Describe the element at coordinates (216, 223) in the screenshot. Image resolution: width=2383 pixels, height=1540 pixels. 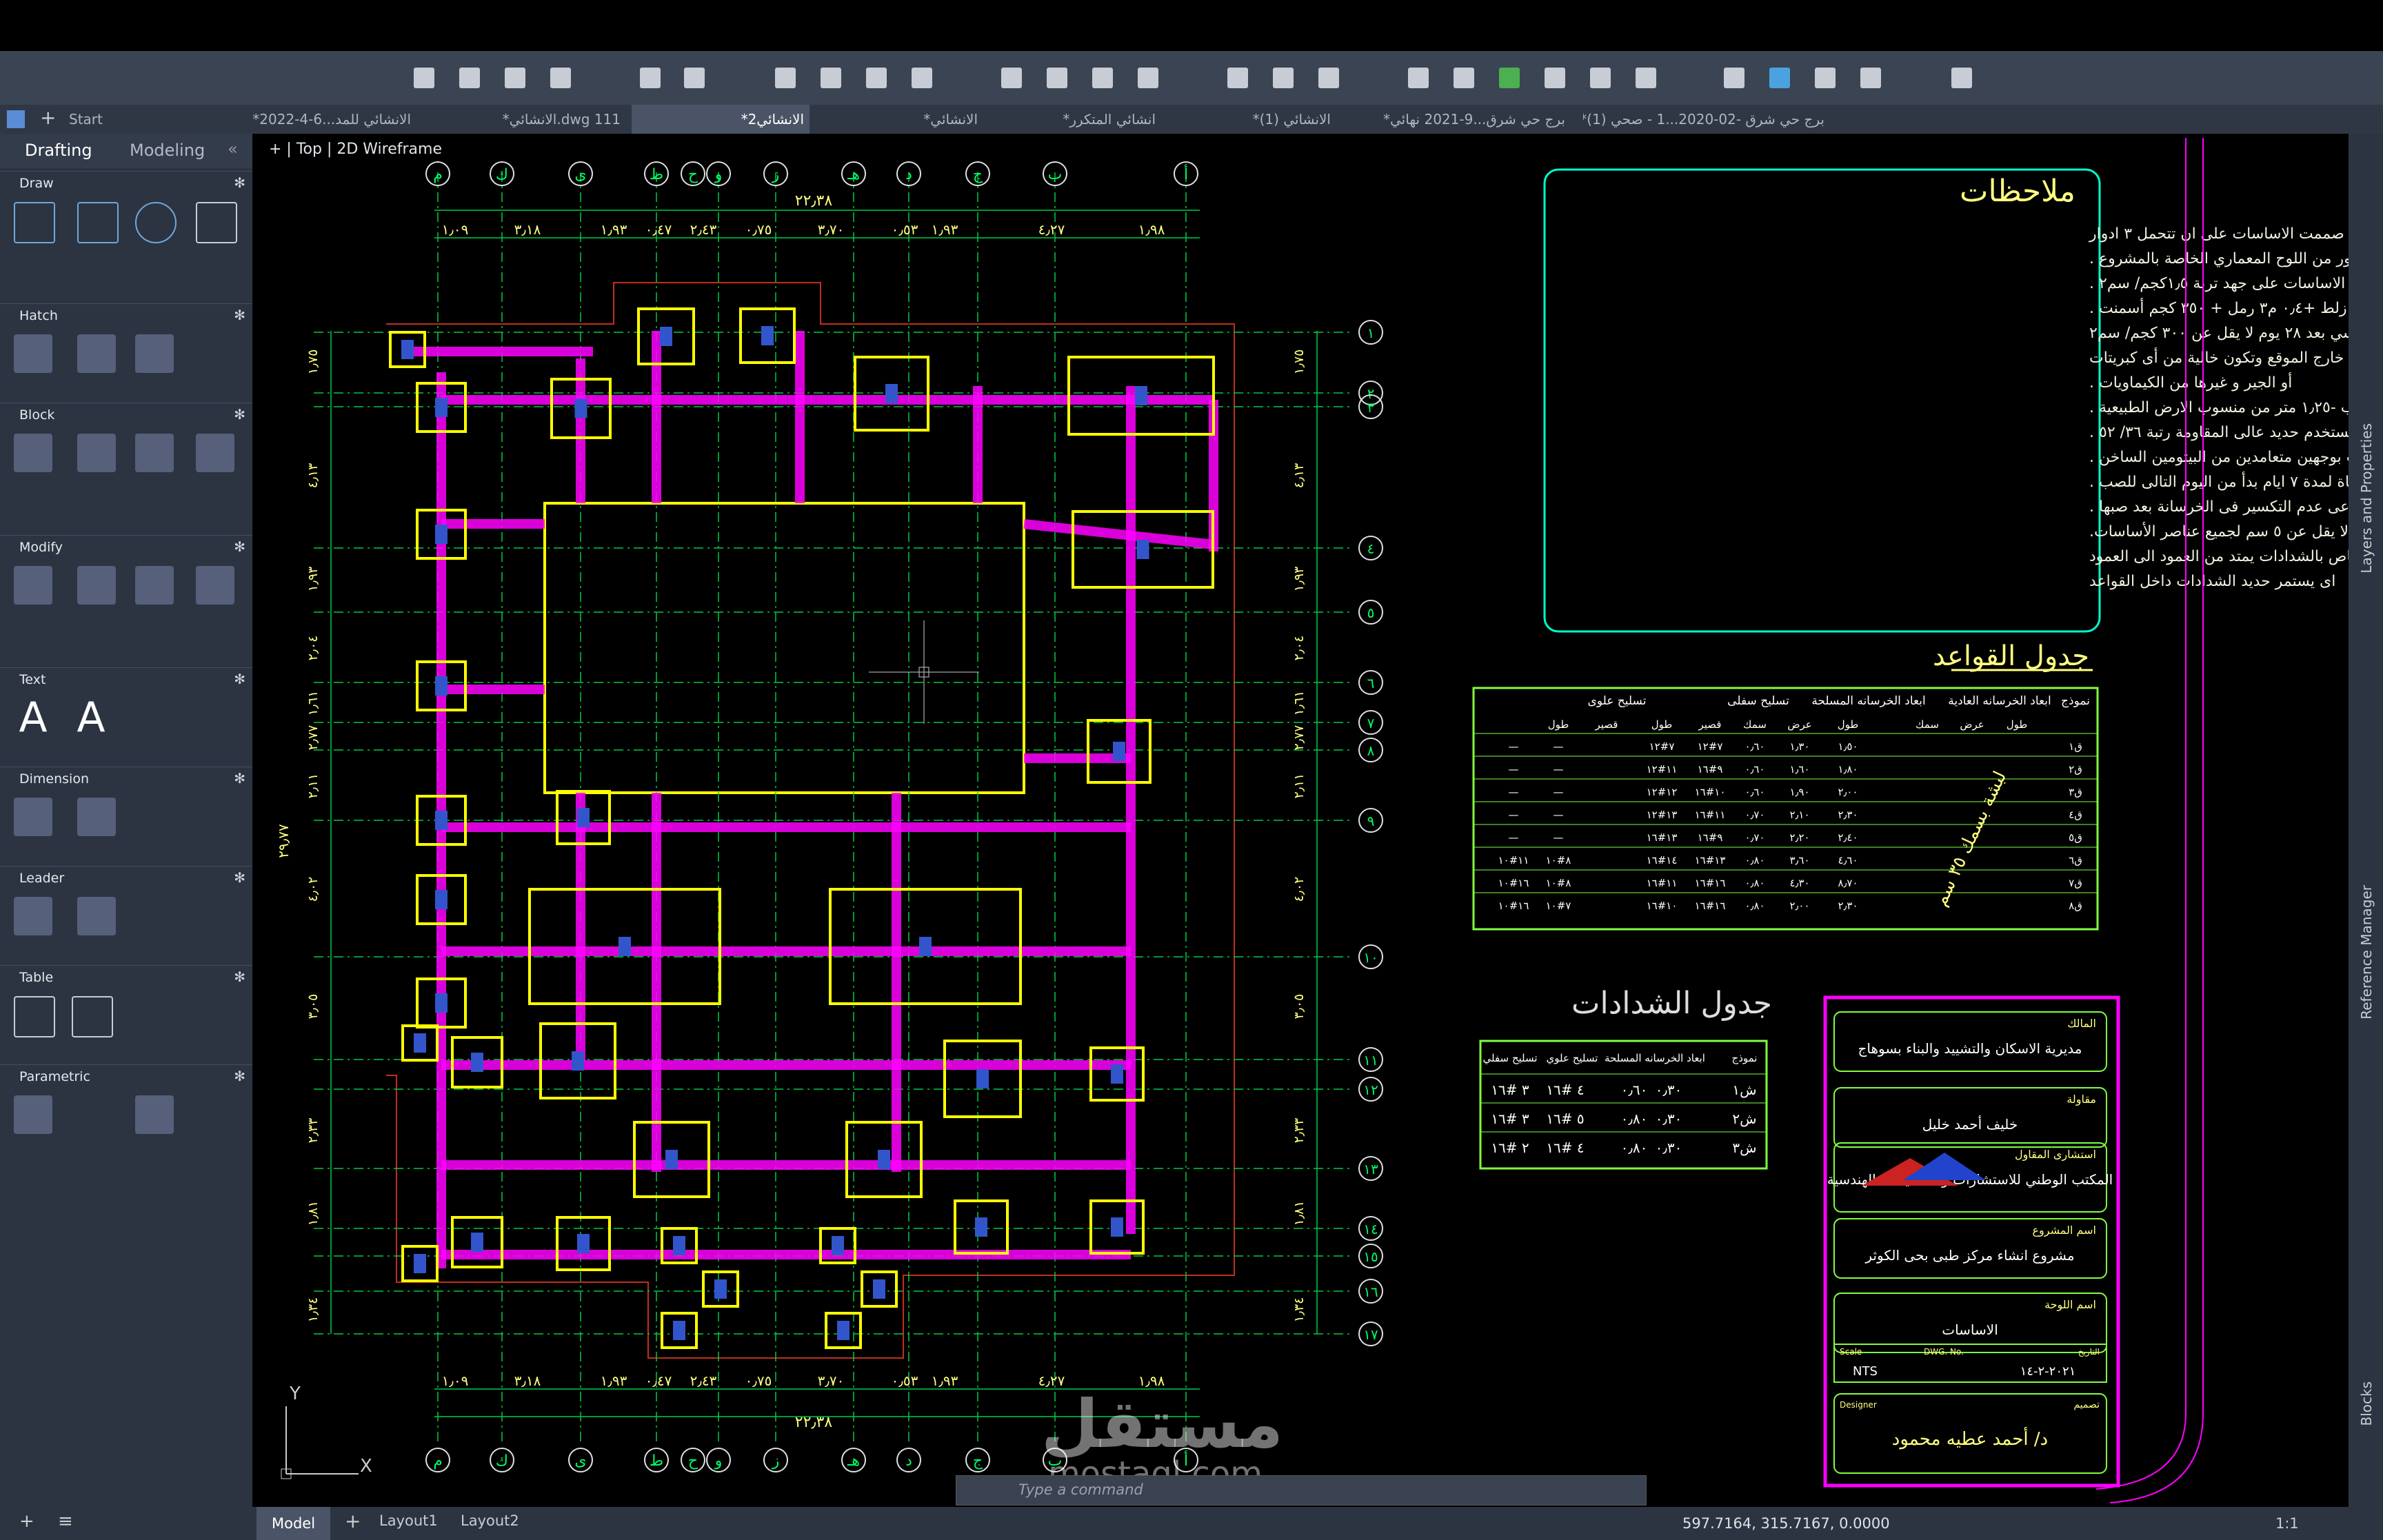
I see `rectangle-tool-icon` at that location.